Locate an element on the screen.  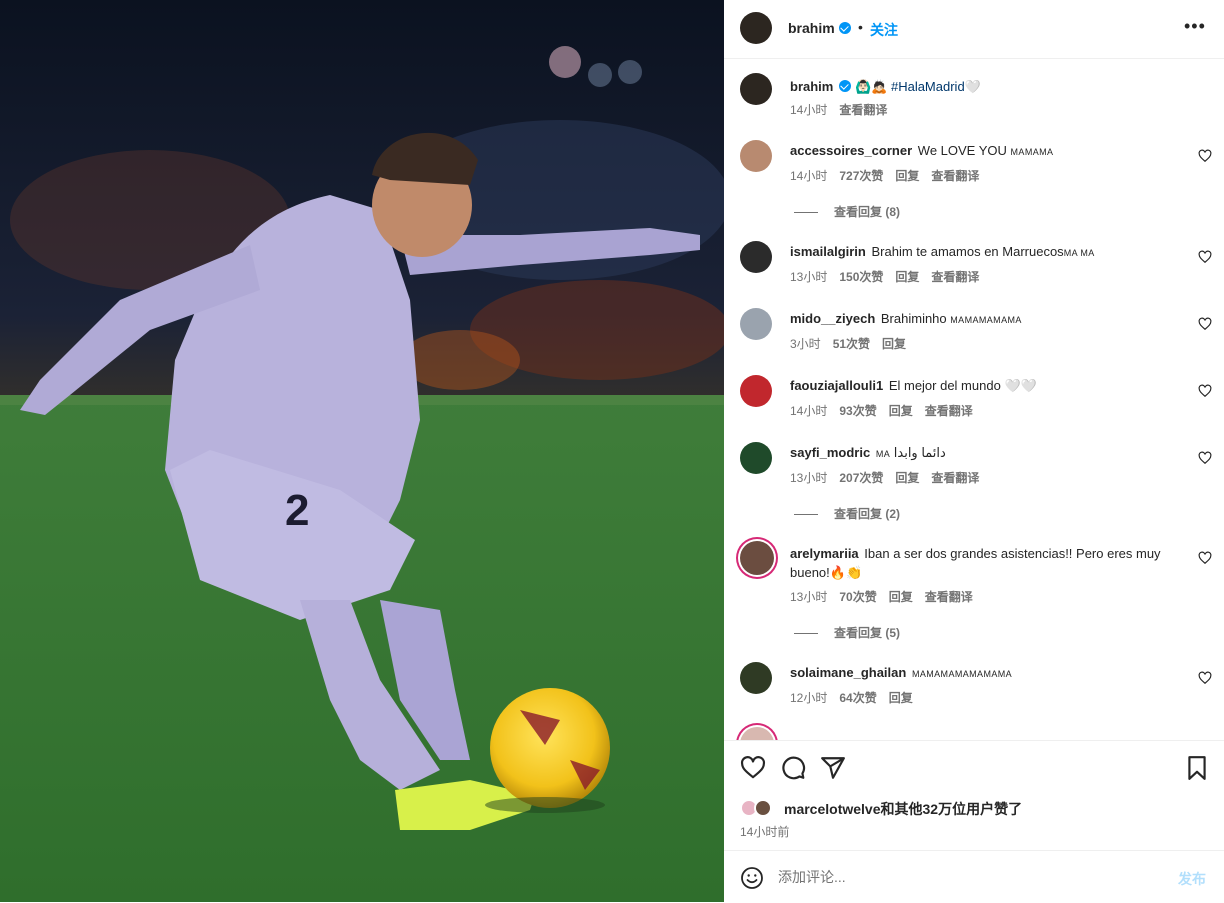
comment-input is located at coordinates (973, 877).